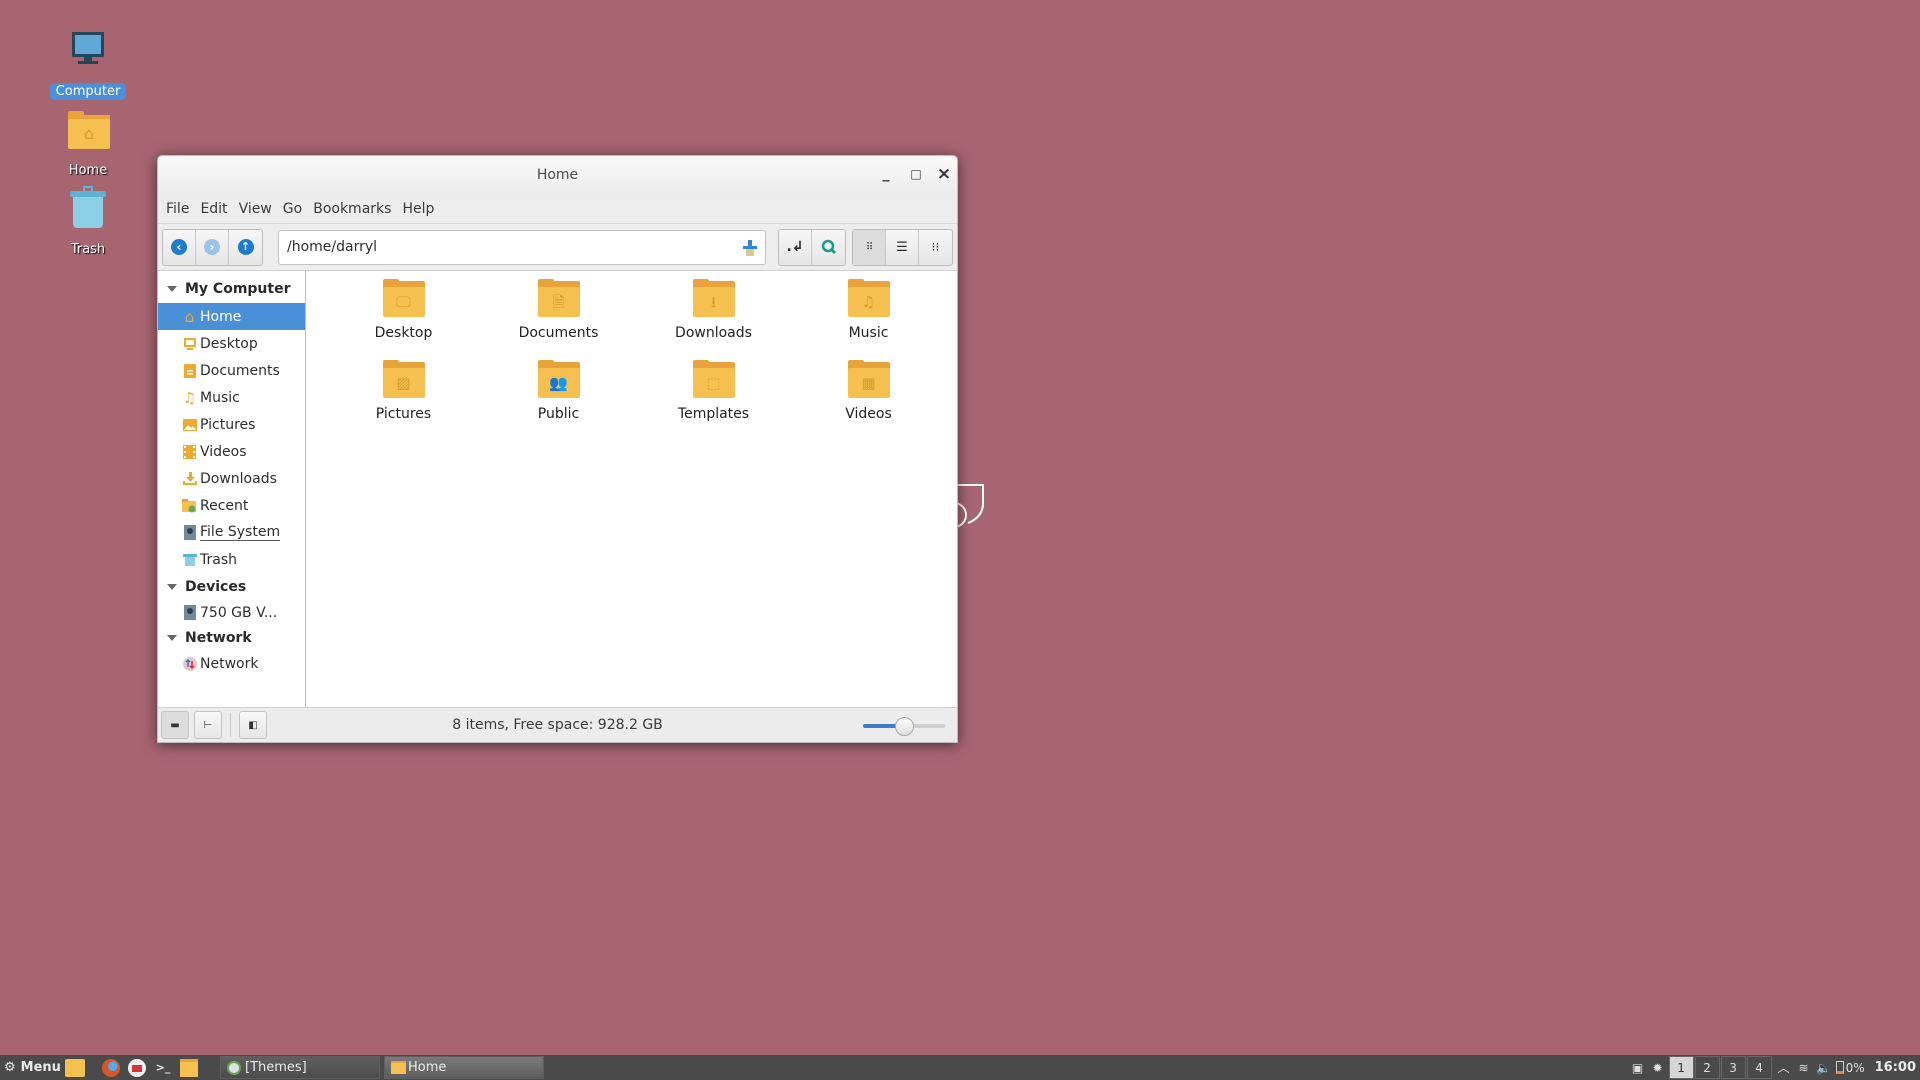 This screenshot has width=1920, height=1080. What do you see at coordinates (223, 451) in the screenshot?
I see `sidebar-item-label: Videos` at bounding box center [223, 451].